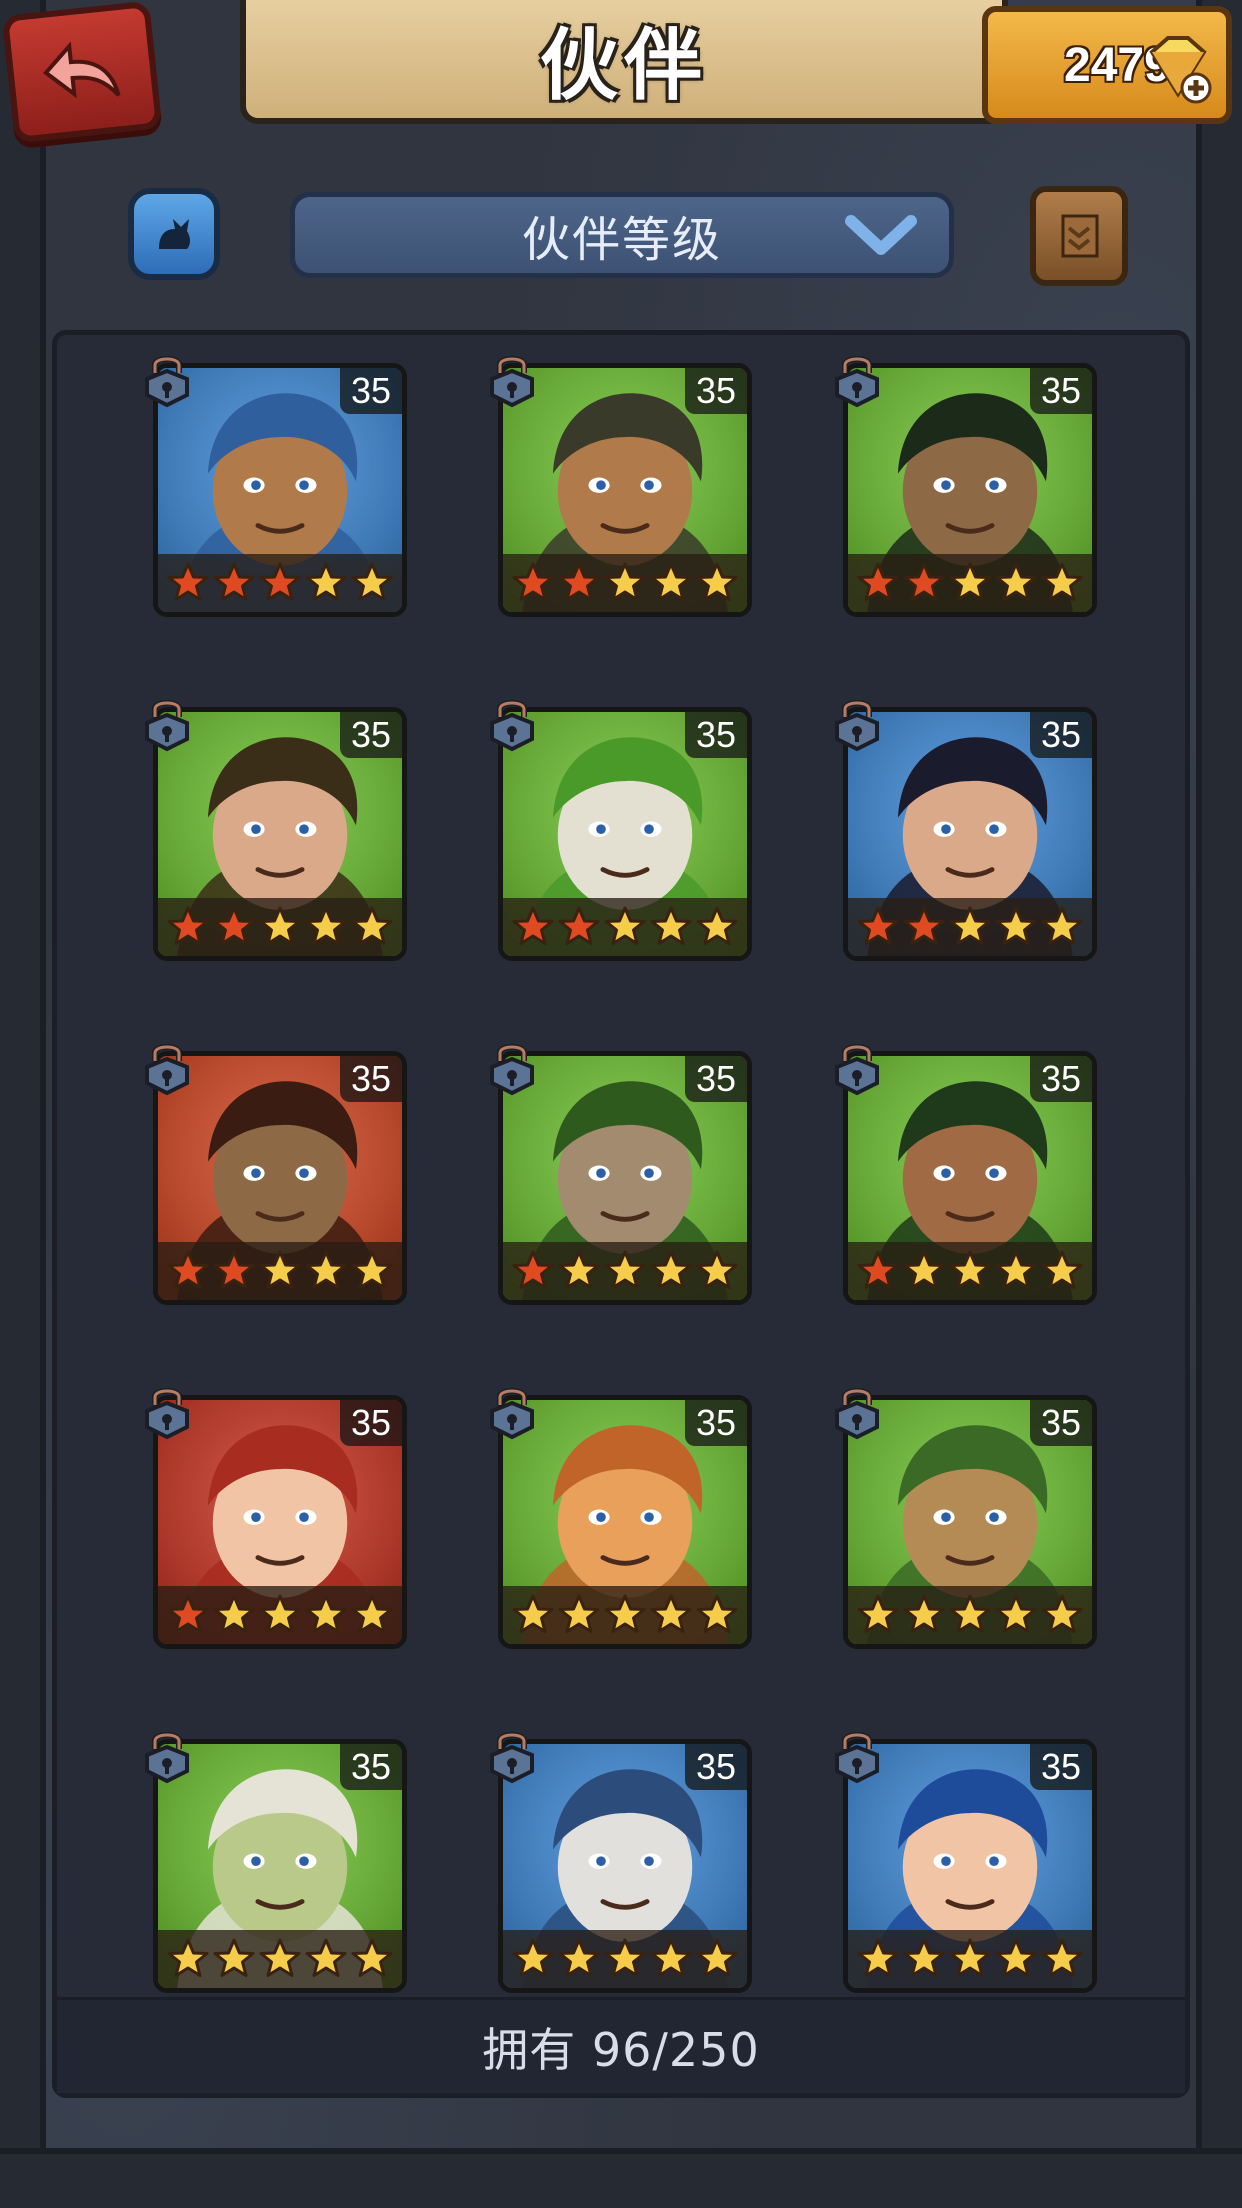 This screenshot has height=2208, width=1242. I want to click on formation-scroll-button, so click(1079, 236).